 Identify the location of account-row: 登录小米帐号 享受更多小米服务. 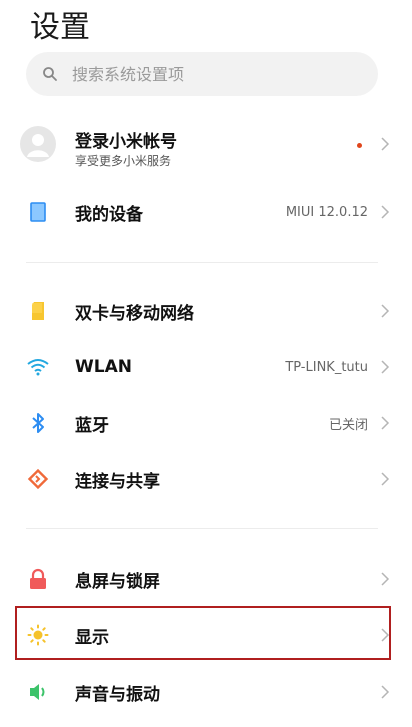
(206, 147).